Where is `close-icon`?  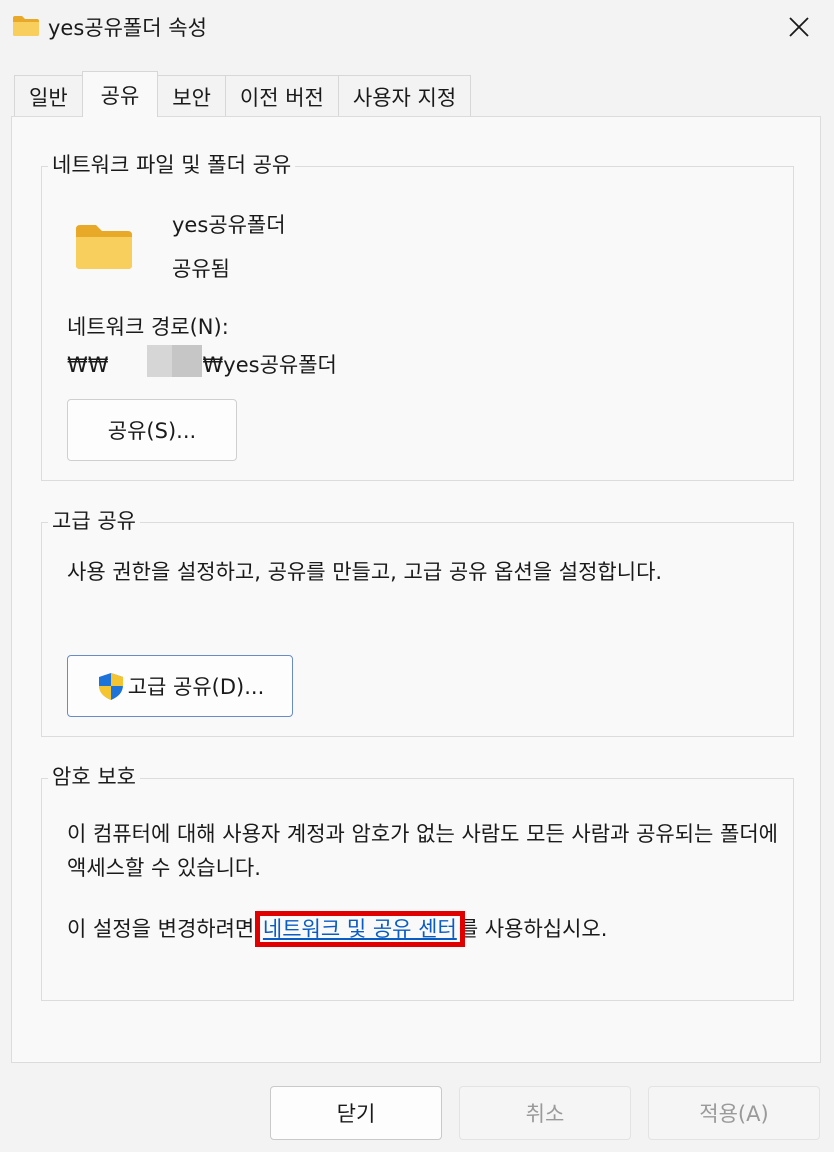 close-icon is located at coordinates (799, 27).